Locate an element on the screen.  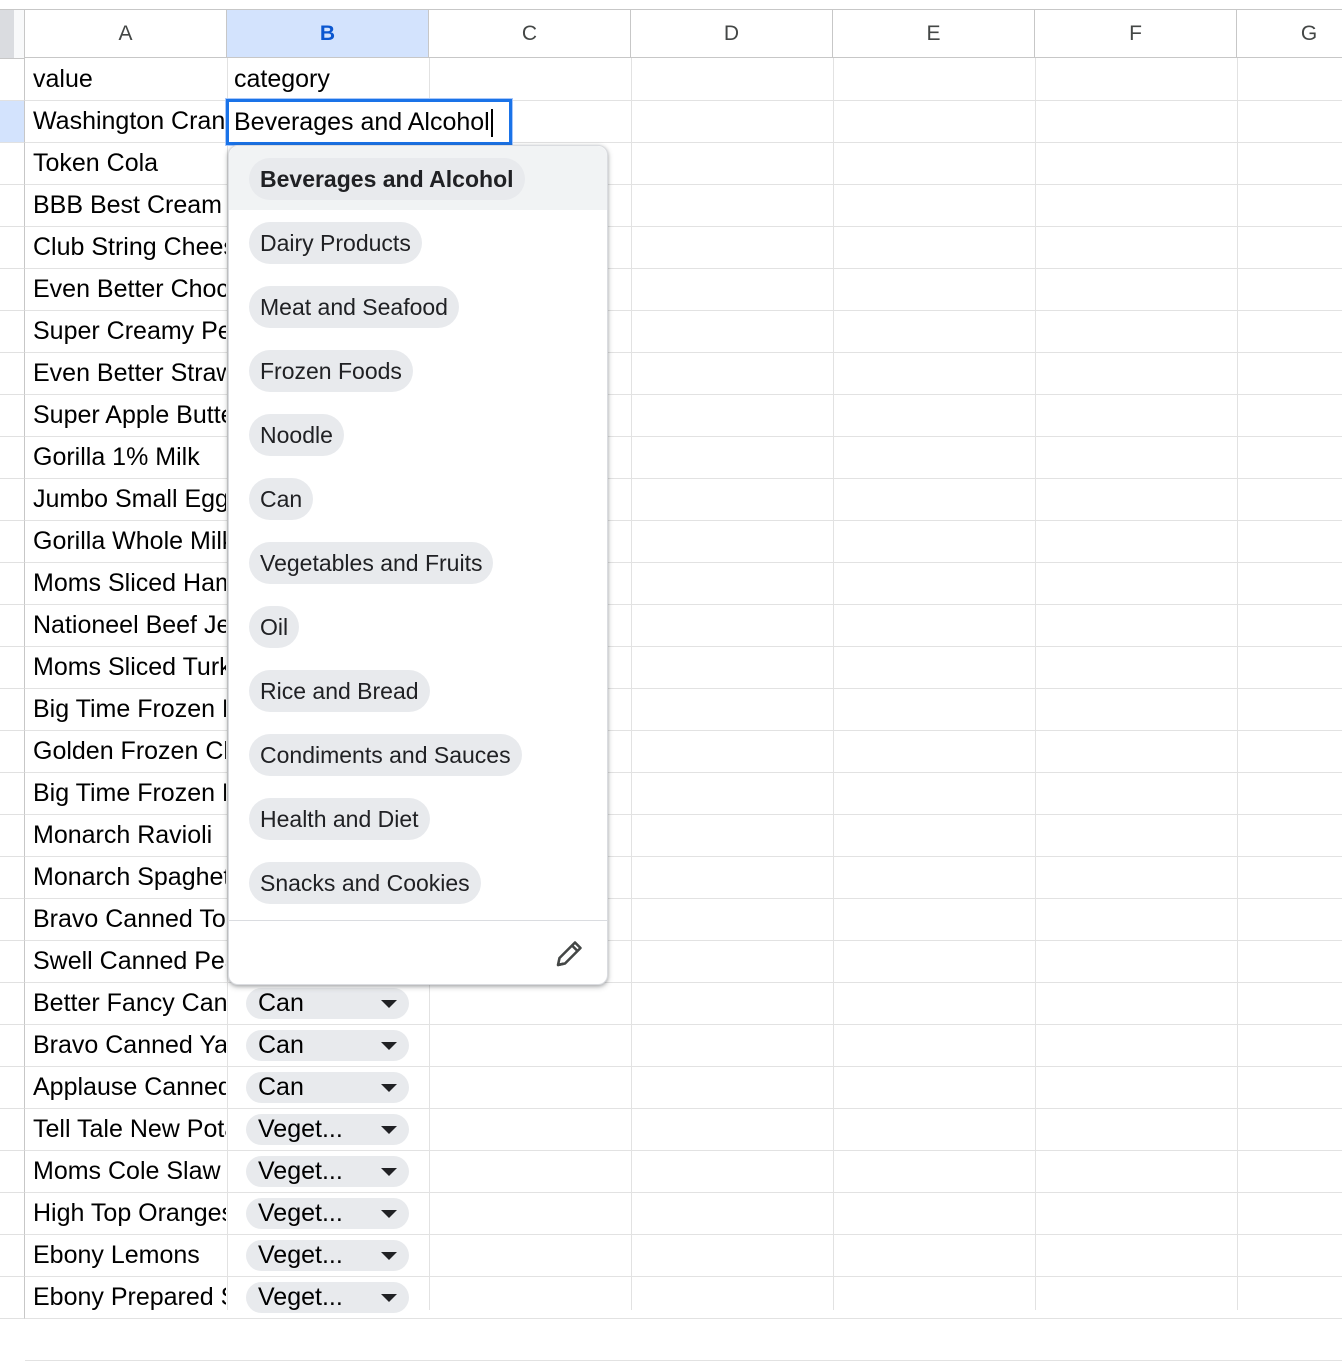
cell-value: Gorilla Whole Milk is located at coordinates (126, 541).